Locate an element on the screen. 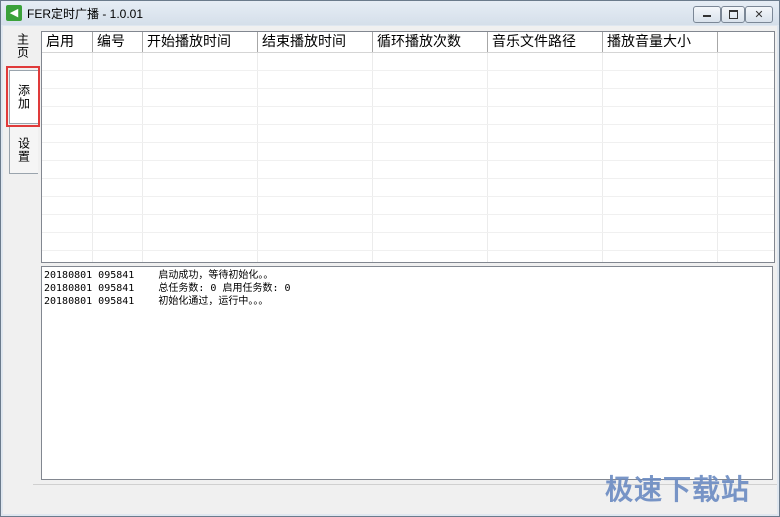  table-header: 启用 编号 开始播放时间 结束播放时间 循环播放次数 音乐文件路径 播放音量大小 is located at coordinates (408, 42).